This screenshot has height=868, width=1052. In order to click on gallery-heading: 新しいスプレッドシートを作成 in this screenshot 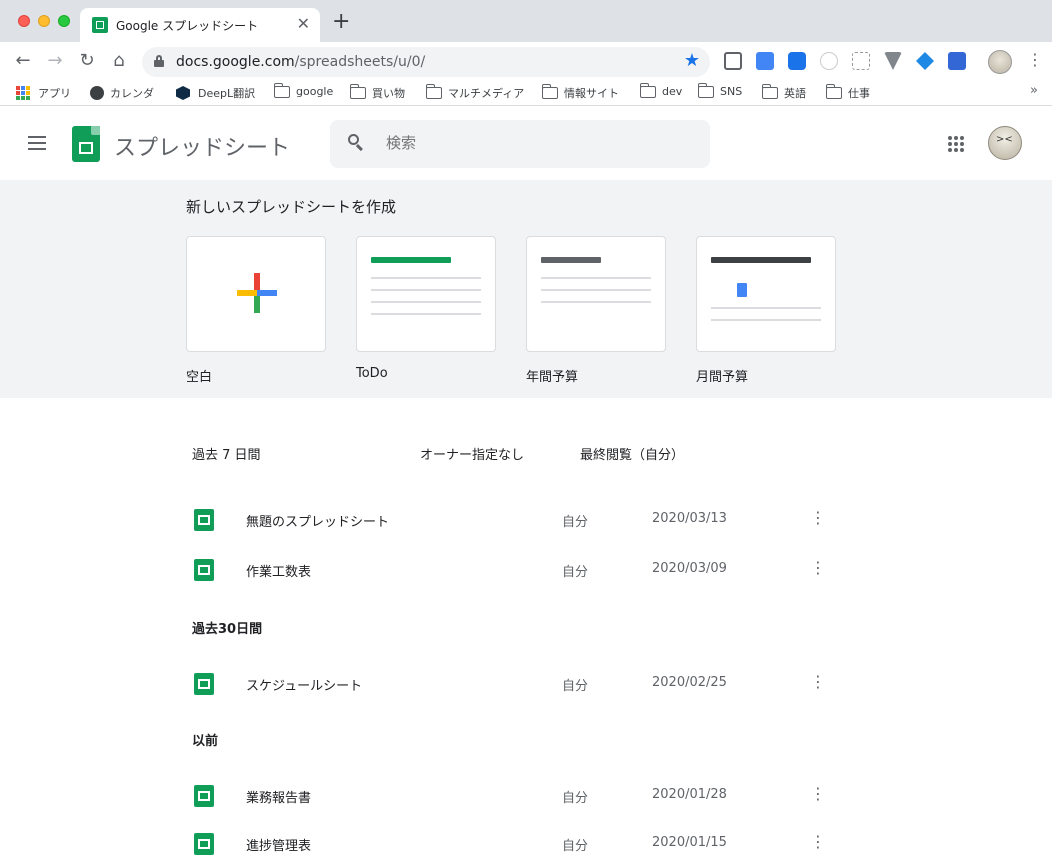, I will do `click(291, 207)`.